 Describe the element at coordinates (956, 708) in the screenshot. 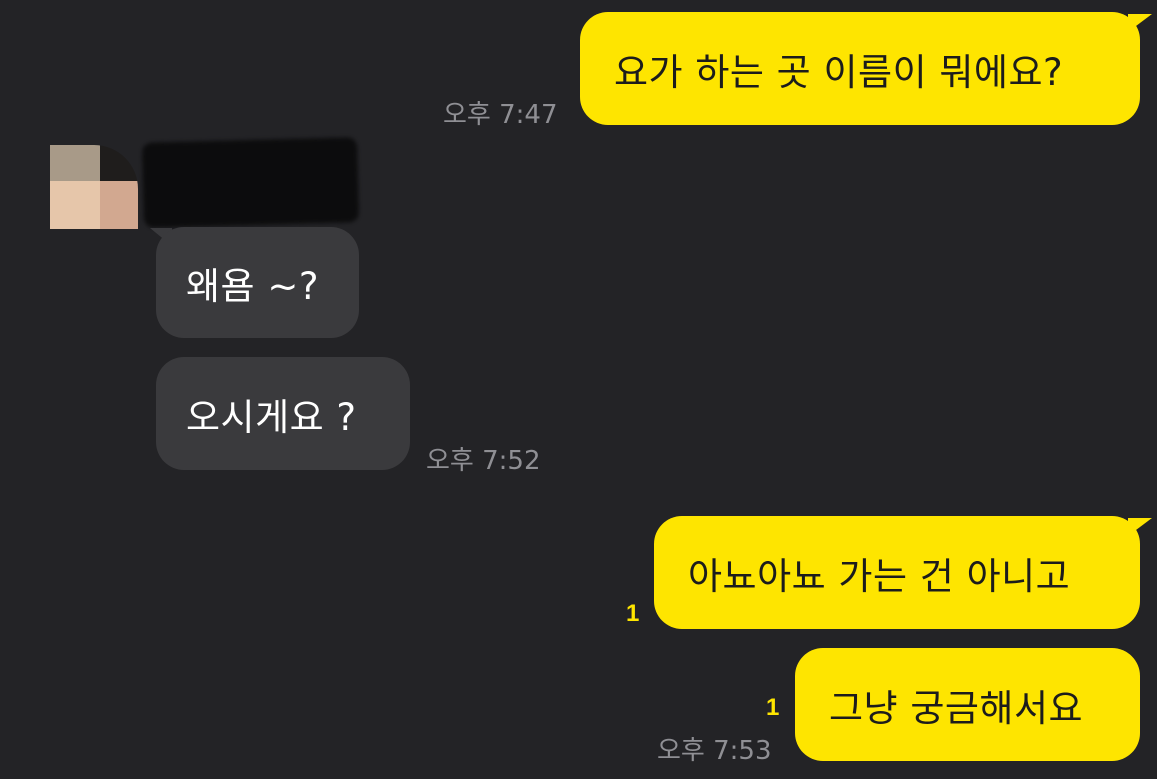

I see `message-text: 그냥 궁금해서요` at that location.